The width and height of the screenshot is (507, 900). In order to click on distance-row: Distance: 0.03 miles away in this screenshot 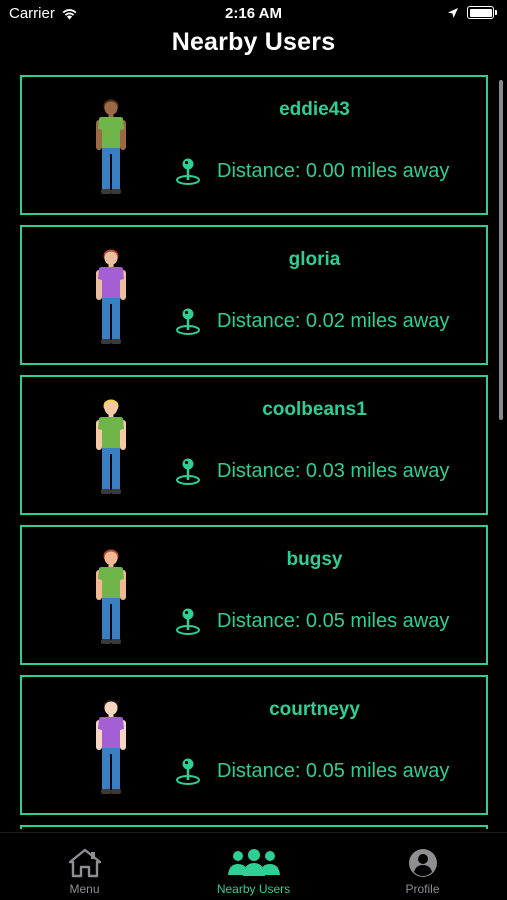, I will do `click(312, 471)`.